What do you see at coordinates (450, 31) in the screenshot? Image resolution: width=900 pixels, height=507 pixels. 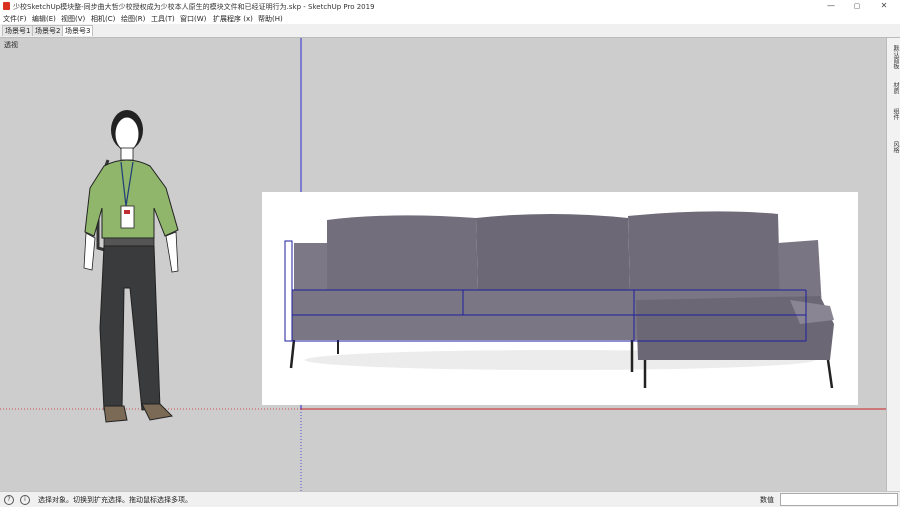 I see `scene-tabs-bar: 场景号1 场景号2 场景号3` at bounding box center [450, 31].